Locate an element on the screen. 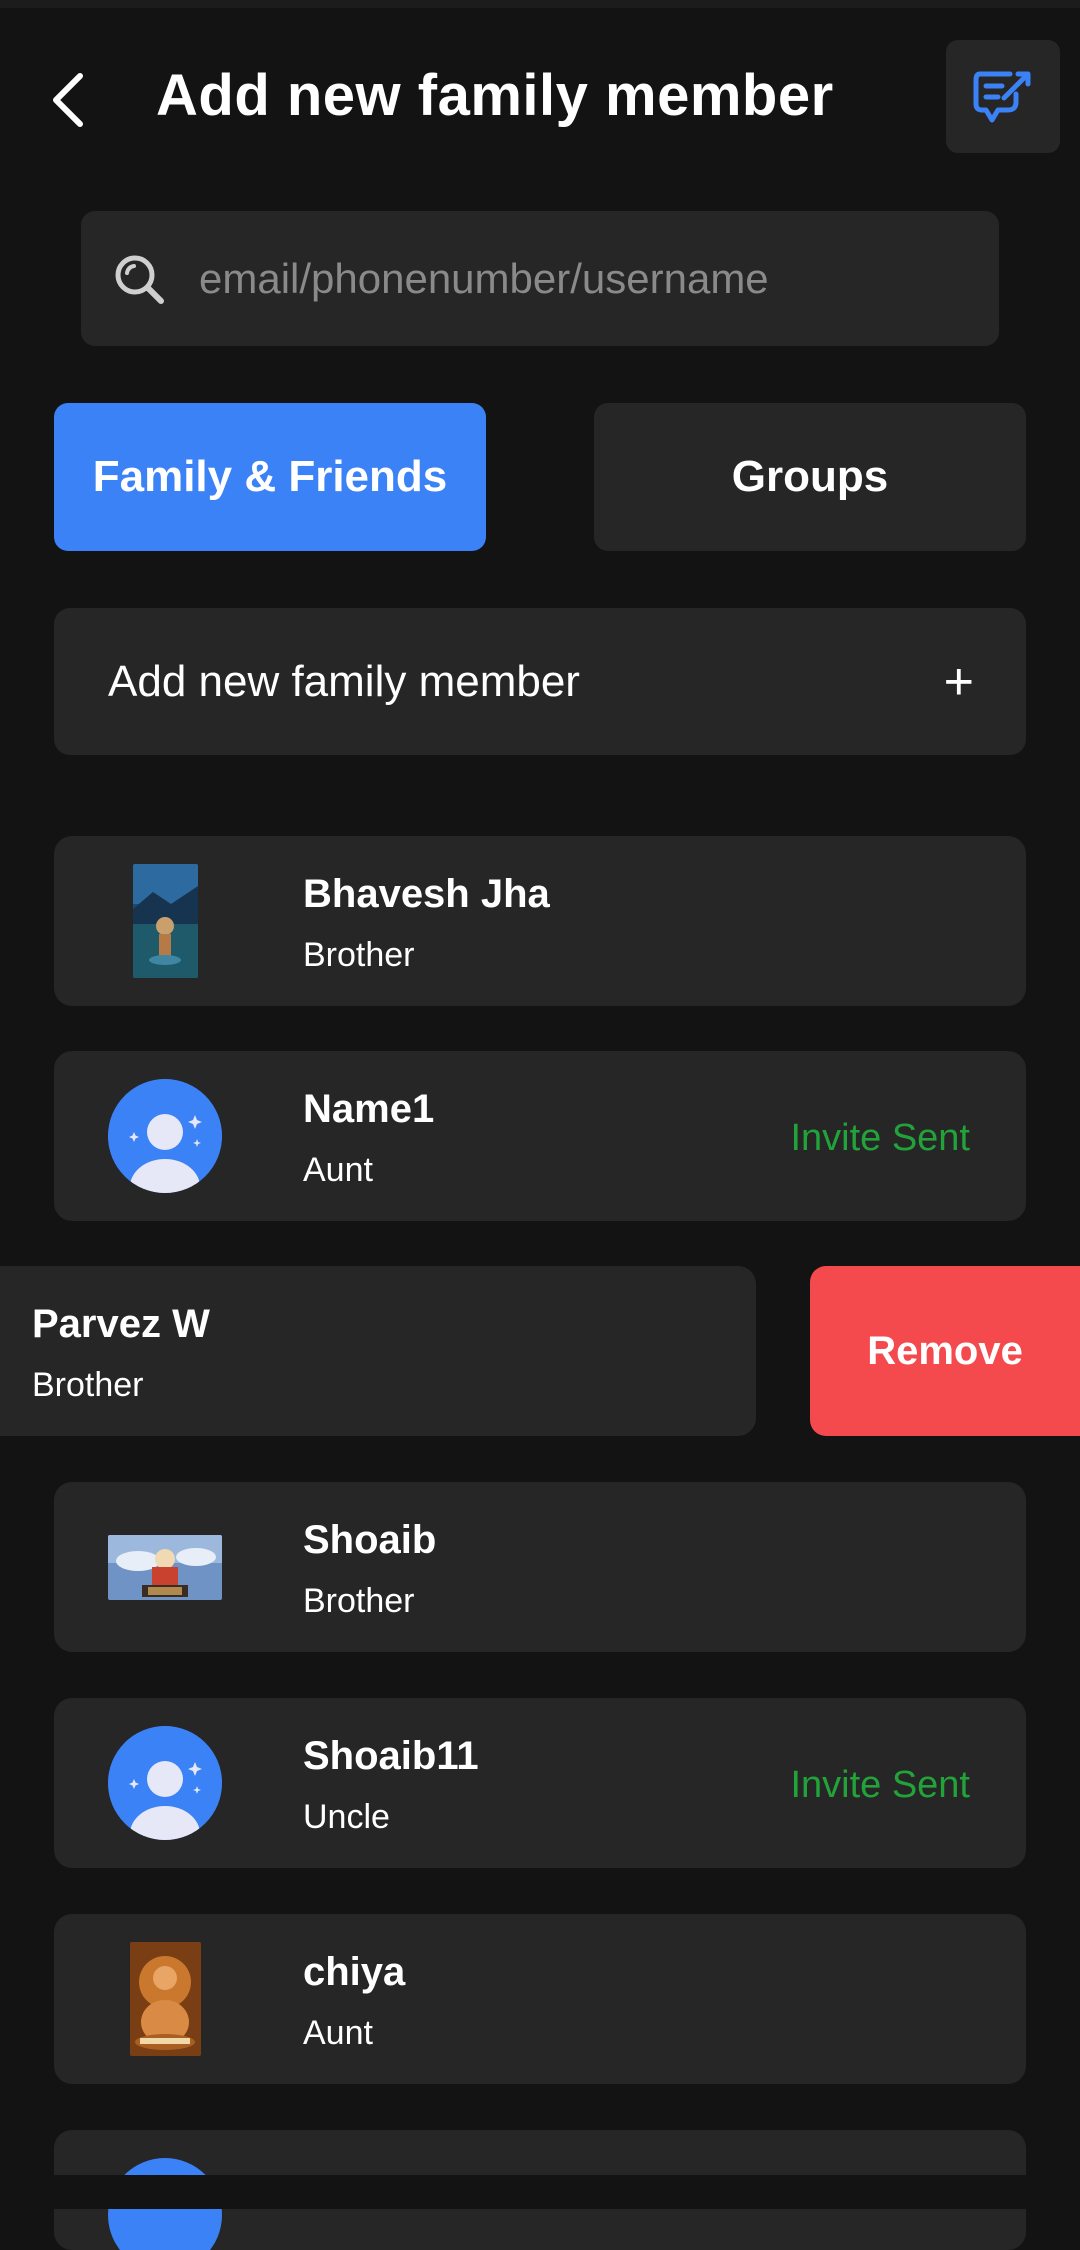 This screenshot has height=2250, width=1080. member-card: Shoaib11 Uncle Invite Sent is located at coordinates (540, 1783).